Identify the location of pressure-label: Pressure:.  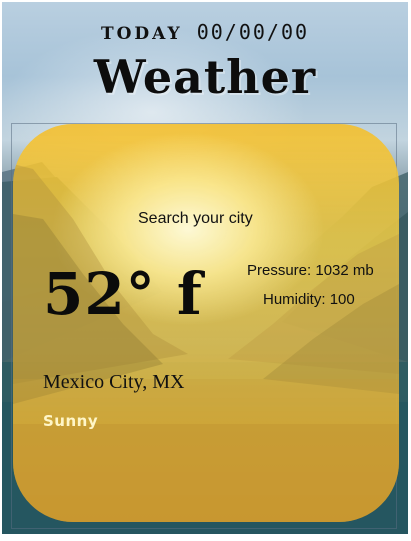
(279, 270).